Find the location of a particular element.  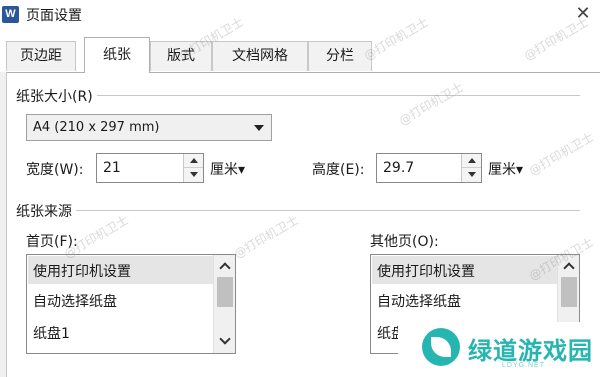

tab-paper: 纸张 is located at coordinates (117, 55).